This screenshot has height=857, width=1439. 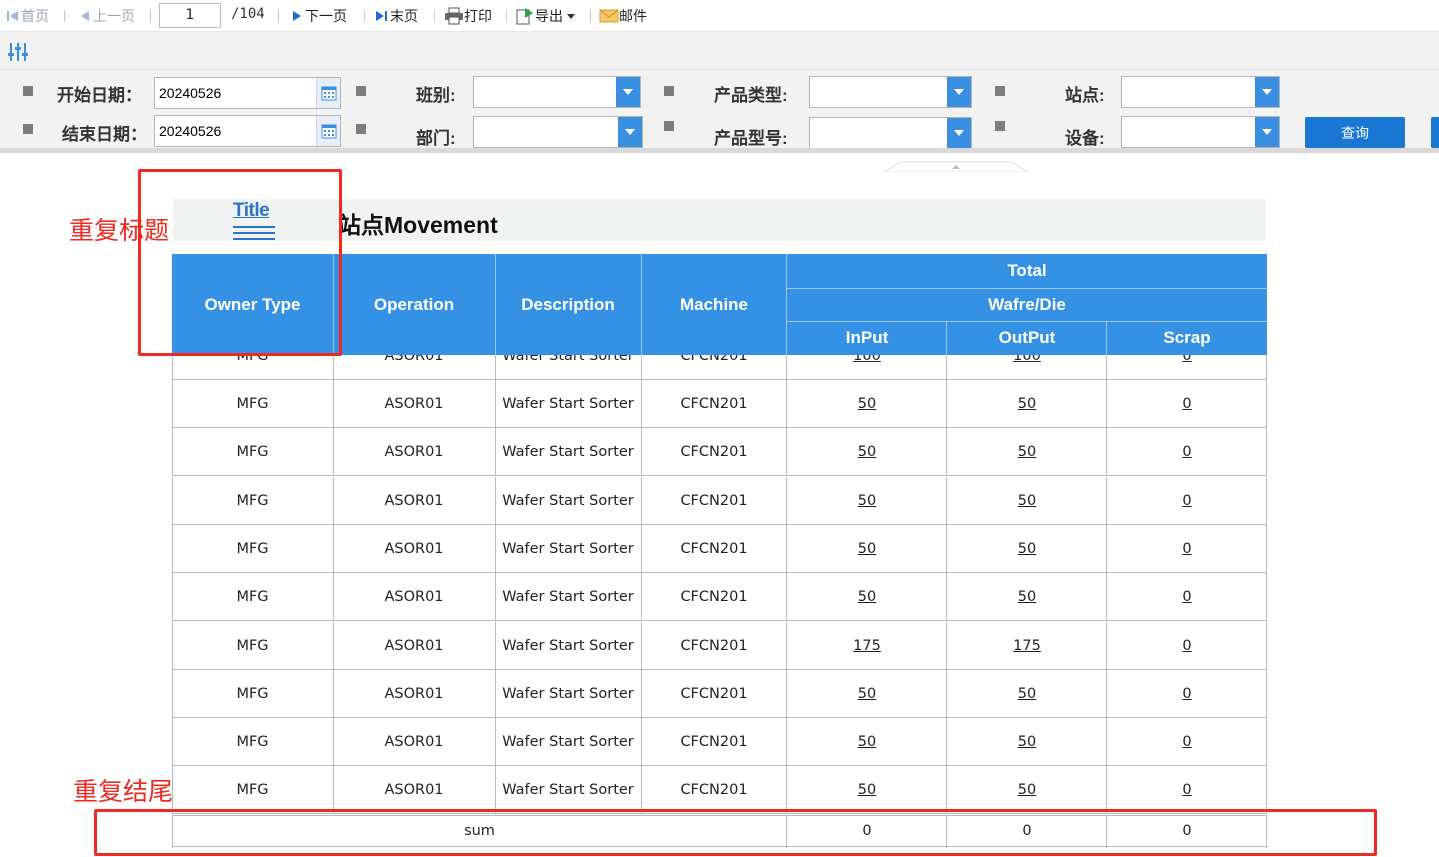 What do you see at coordinates (1187, 338) in the screenshot?
I see `col-scrap: Scrap` at bounding box center [1187, 338].